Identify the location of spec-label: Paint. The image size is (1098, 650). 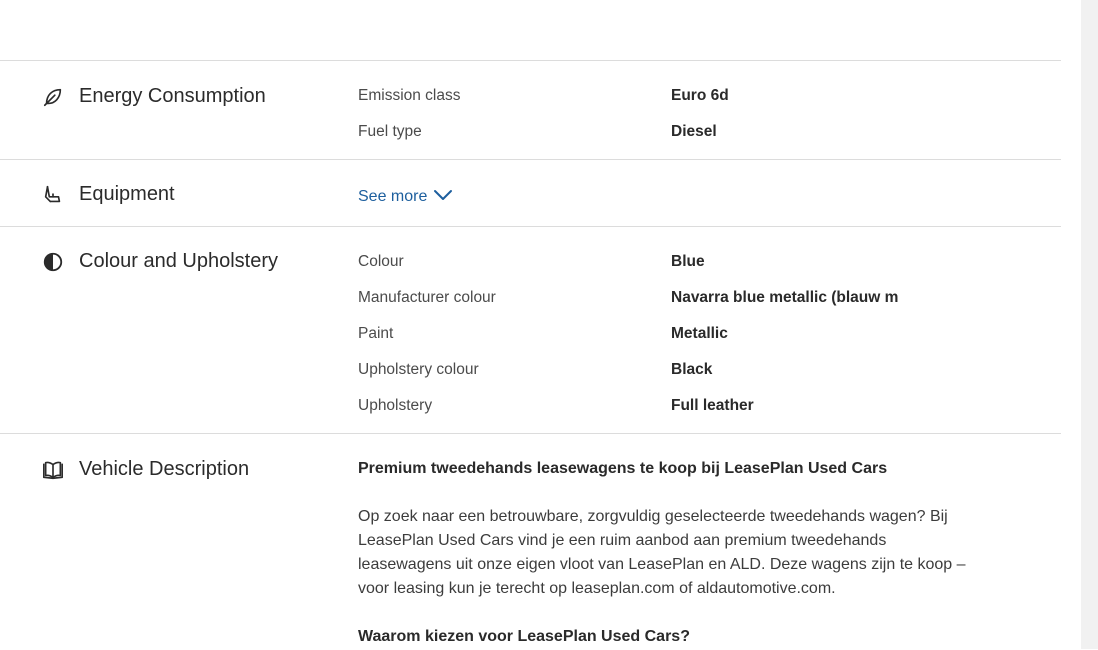
(376, 333).